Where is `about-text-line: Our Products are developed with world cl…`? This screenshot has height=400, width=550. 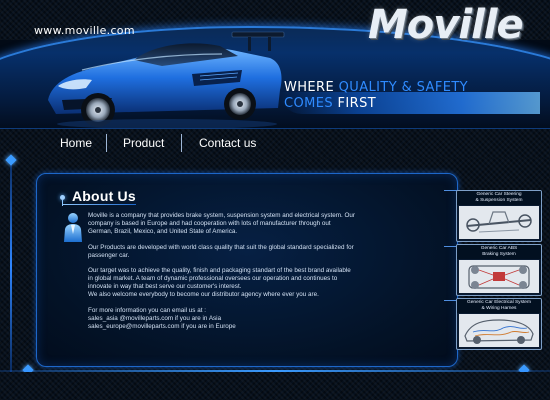
about-text-line: Our Products are developed with world cl… is located at coordinates (221, 247).